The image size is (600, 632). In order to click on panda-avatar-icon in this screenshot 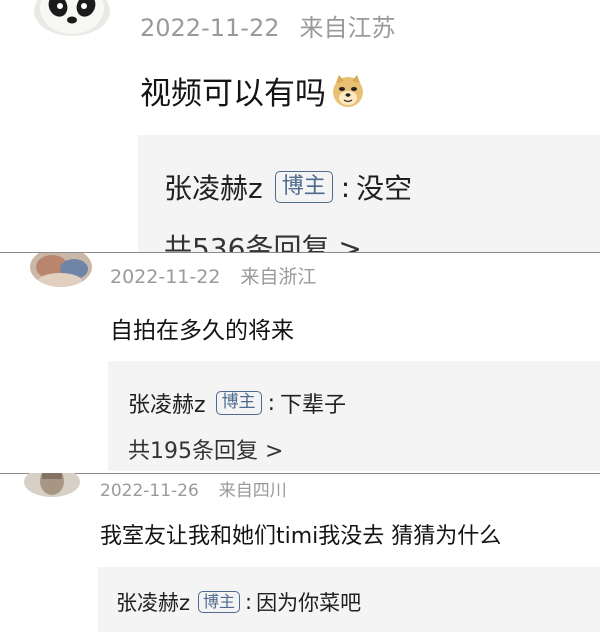, I will do `click(72, 18)`.